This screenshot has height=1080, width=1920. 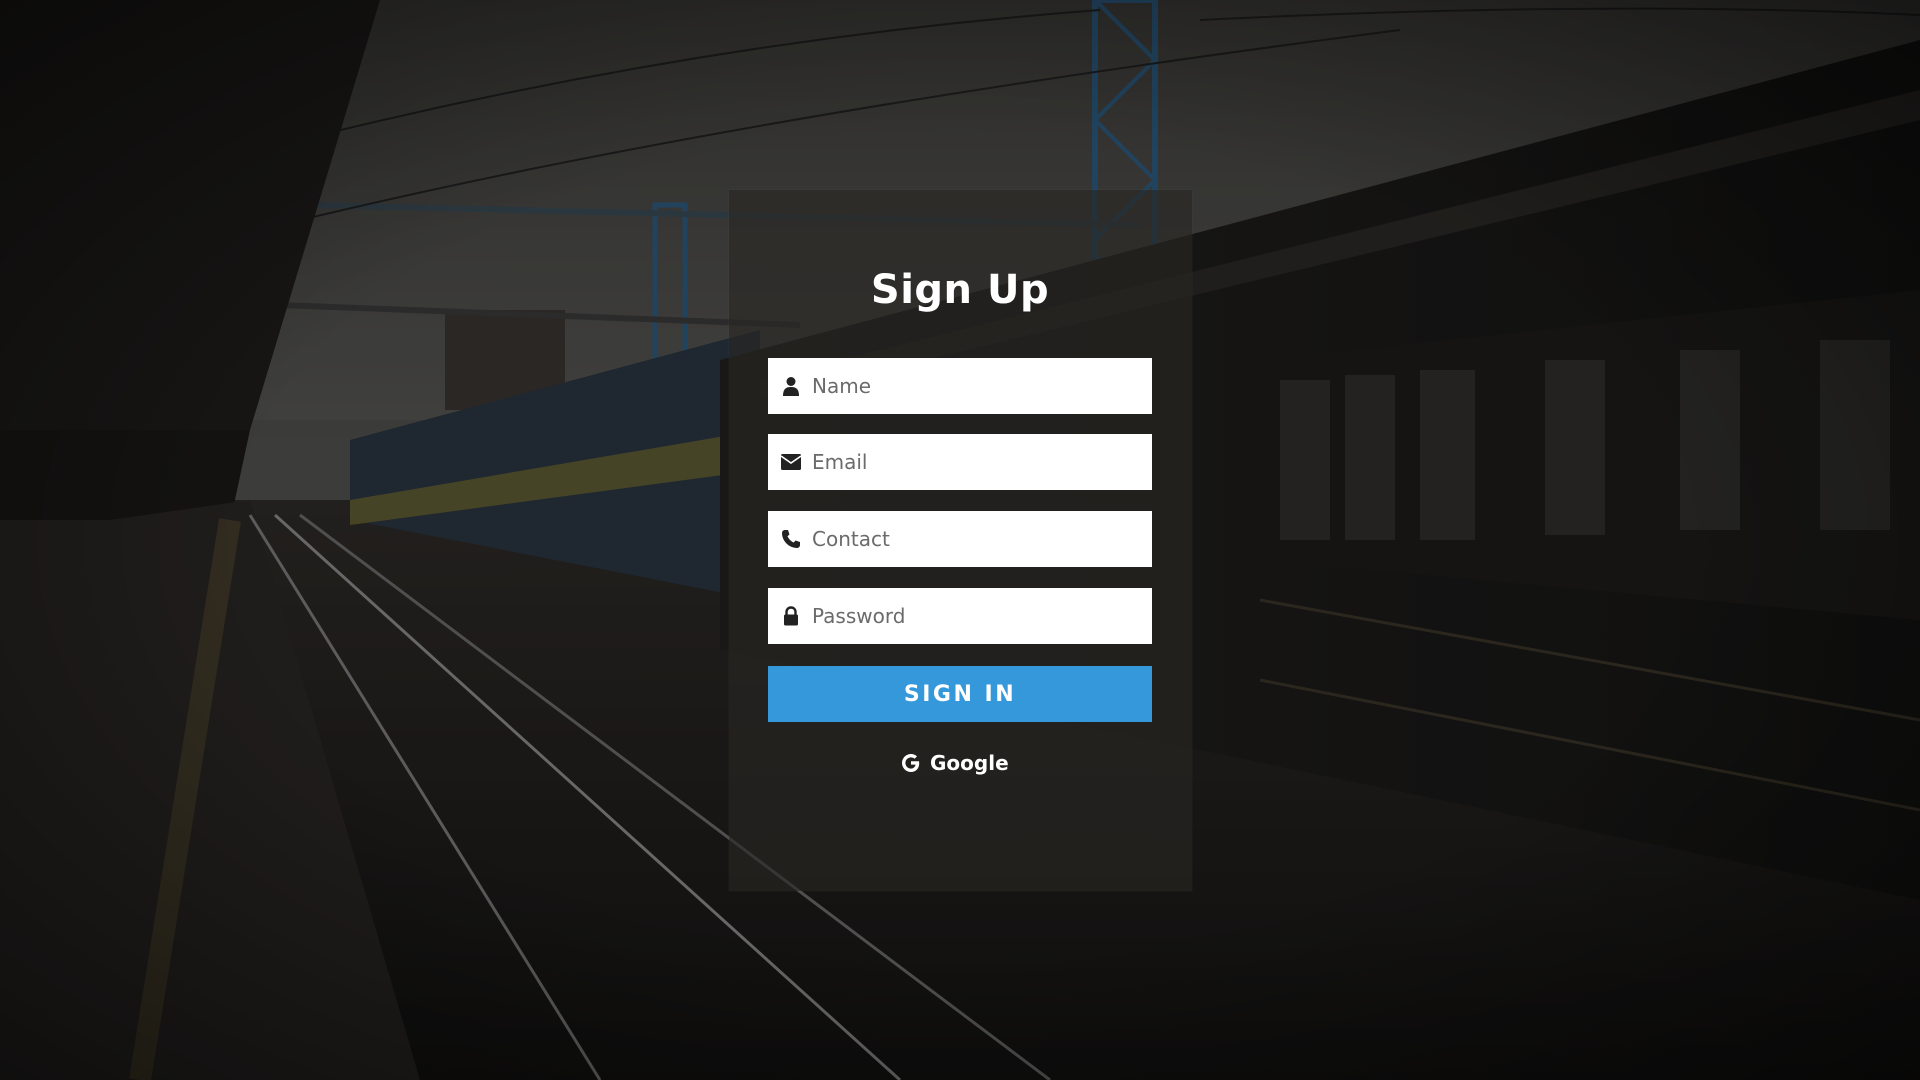 I want to click on google-label: Google, so click(x=969, y=763).